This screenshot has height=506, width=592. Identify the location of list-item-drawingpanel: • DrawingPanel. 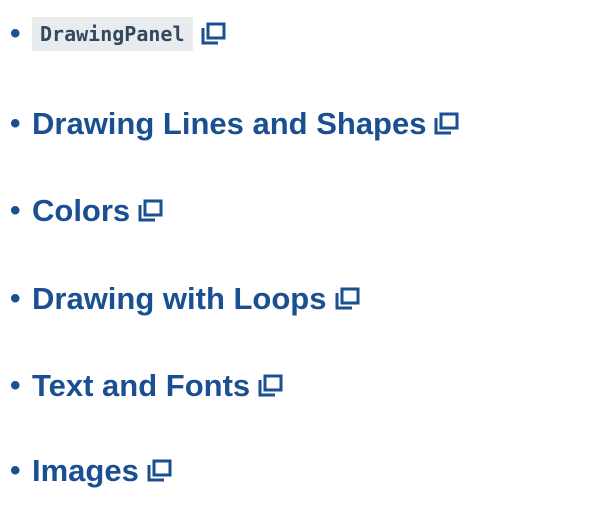
(116, 34).